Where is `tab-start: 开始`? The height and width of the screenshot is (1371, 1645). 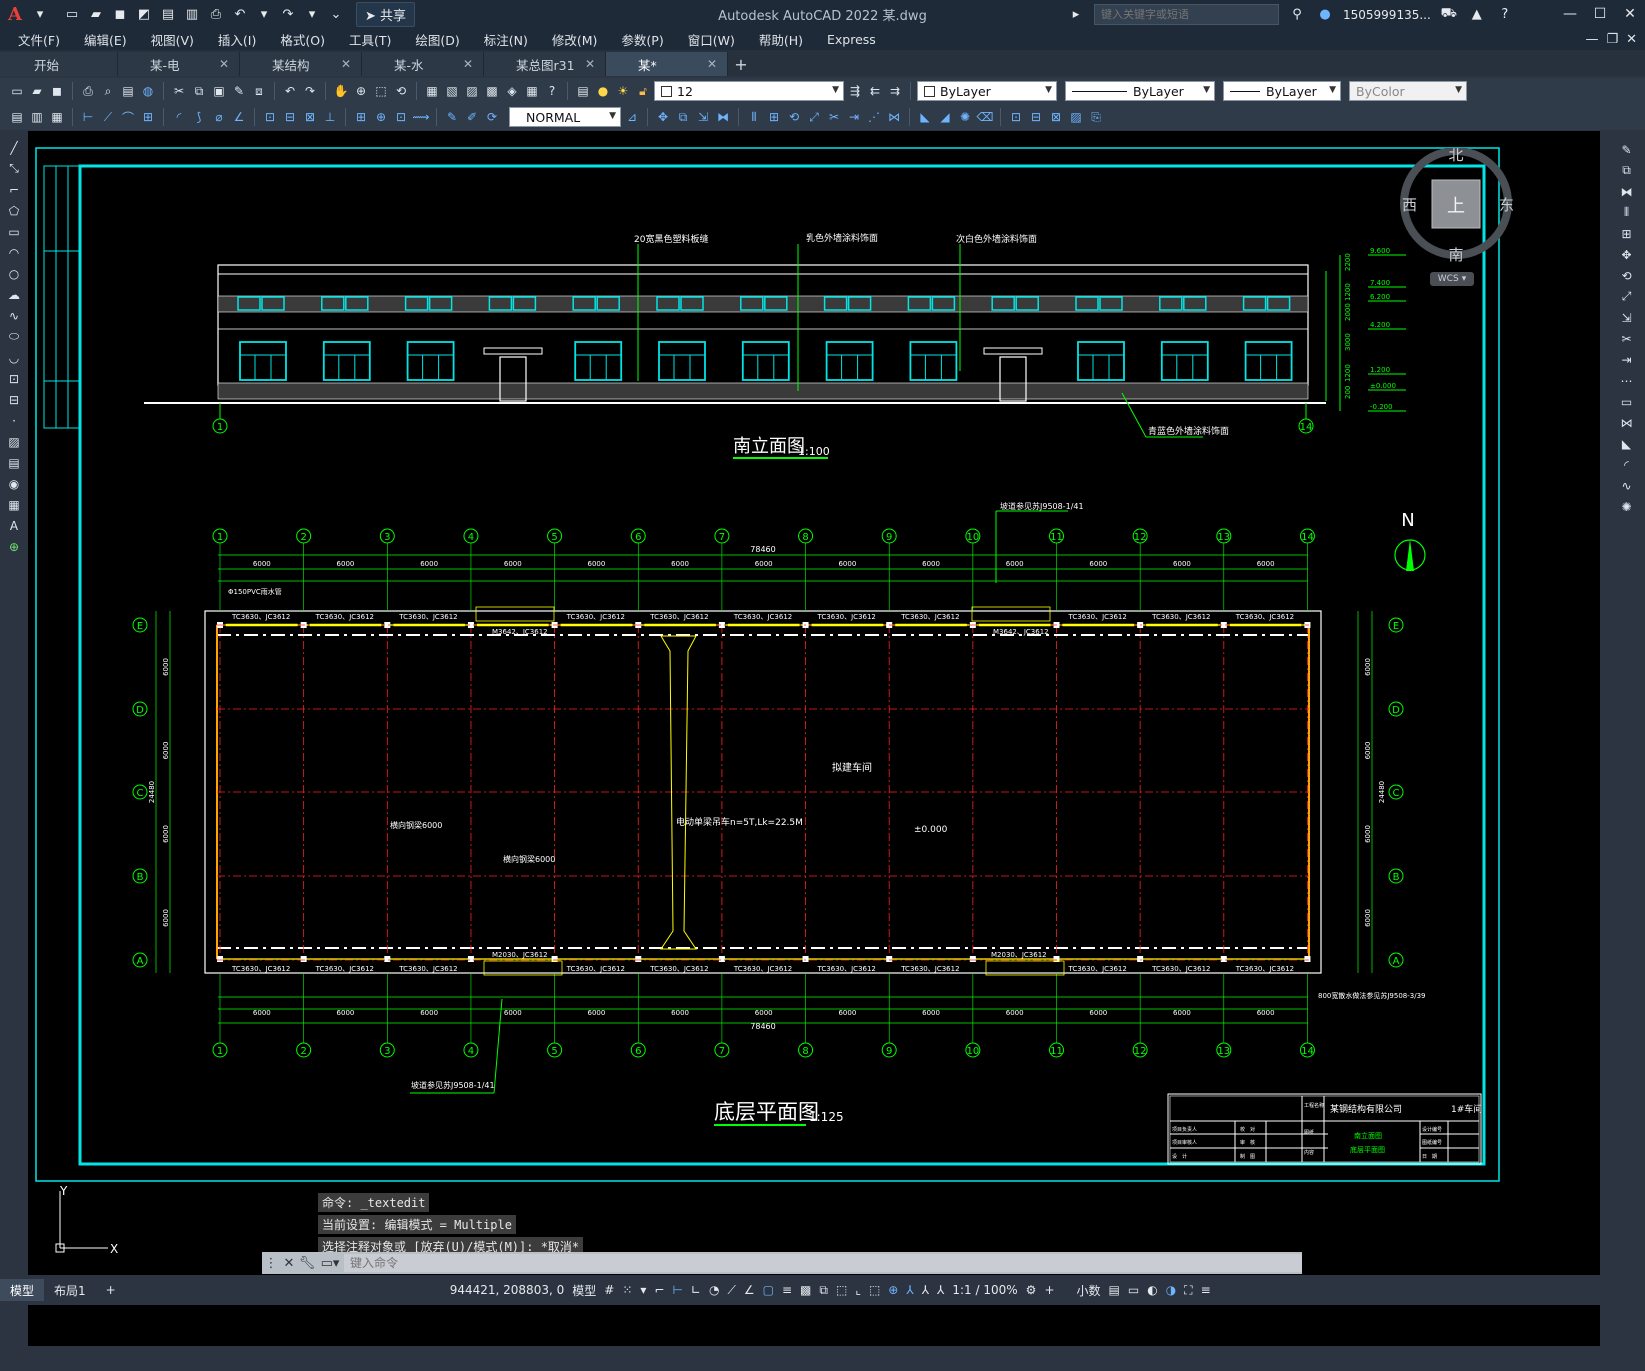
tab-start: 开始 is located at coordinates (59, 64).